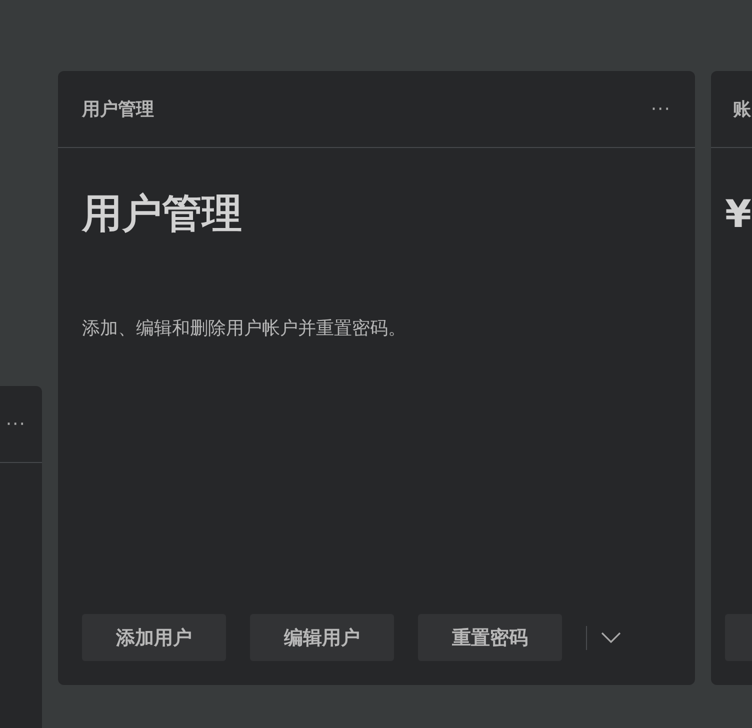 The width and height of the screenshot is (752, 728). Describe the element at coordinates (742, 109) in the screenshot. I see `card-header-title: 账` at that location.